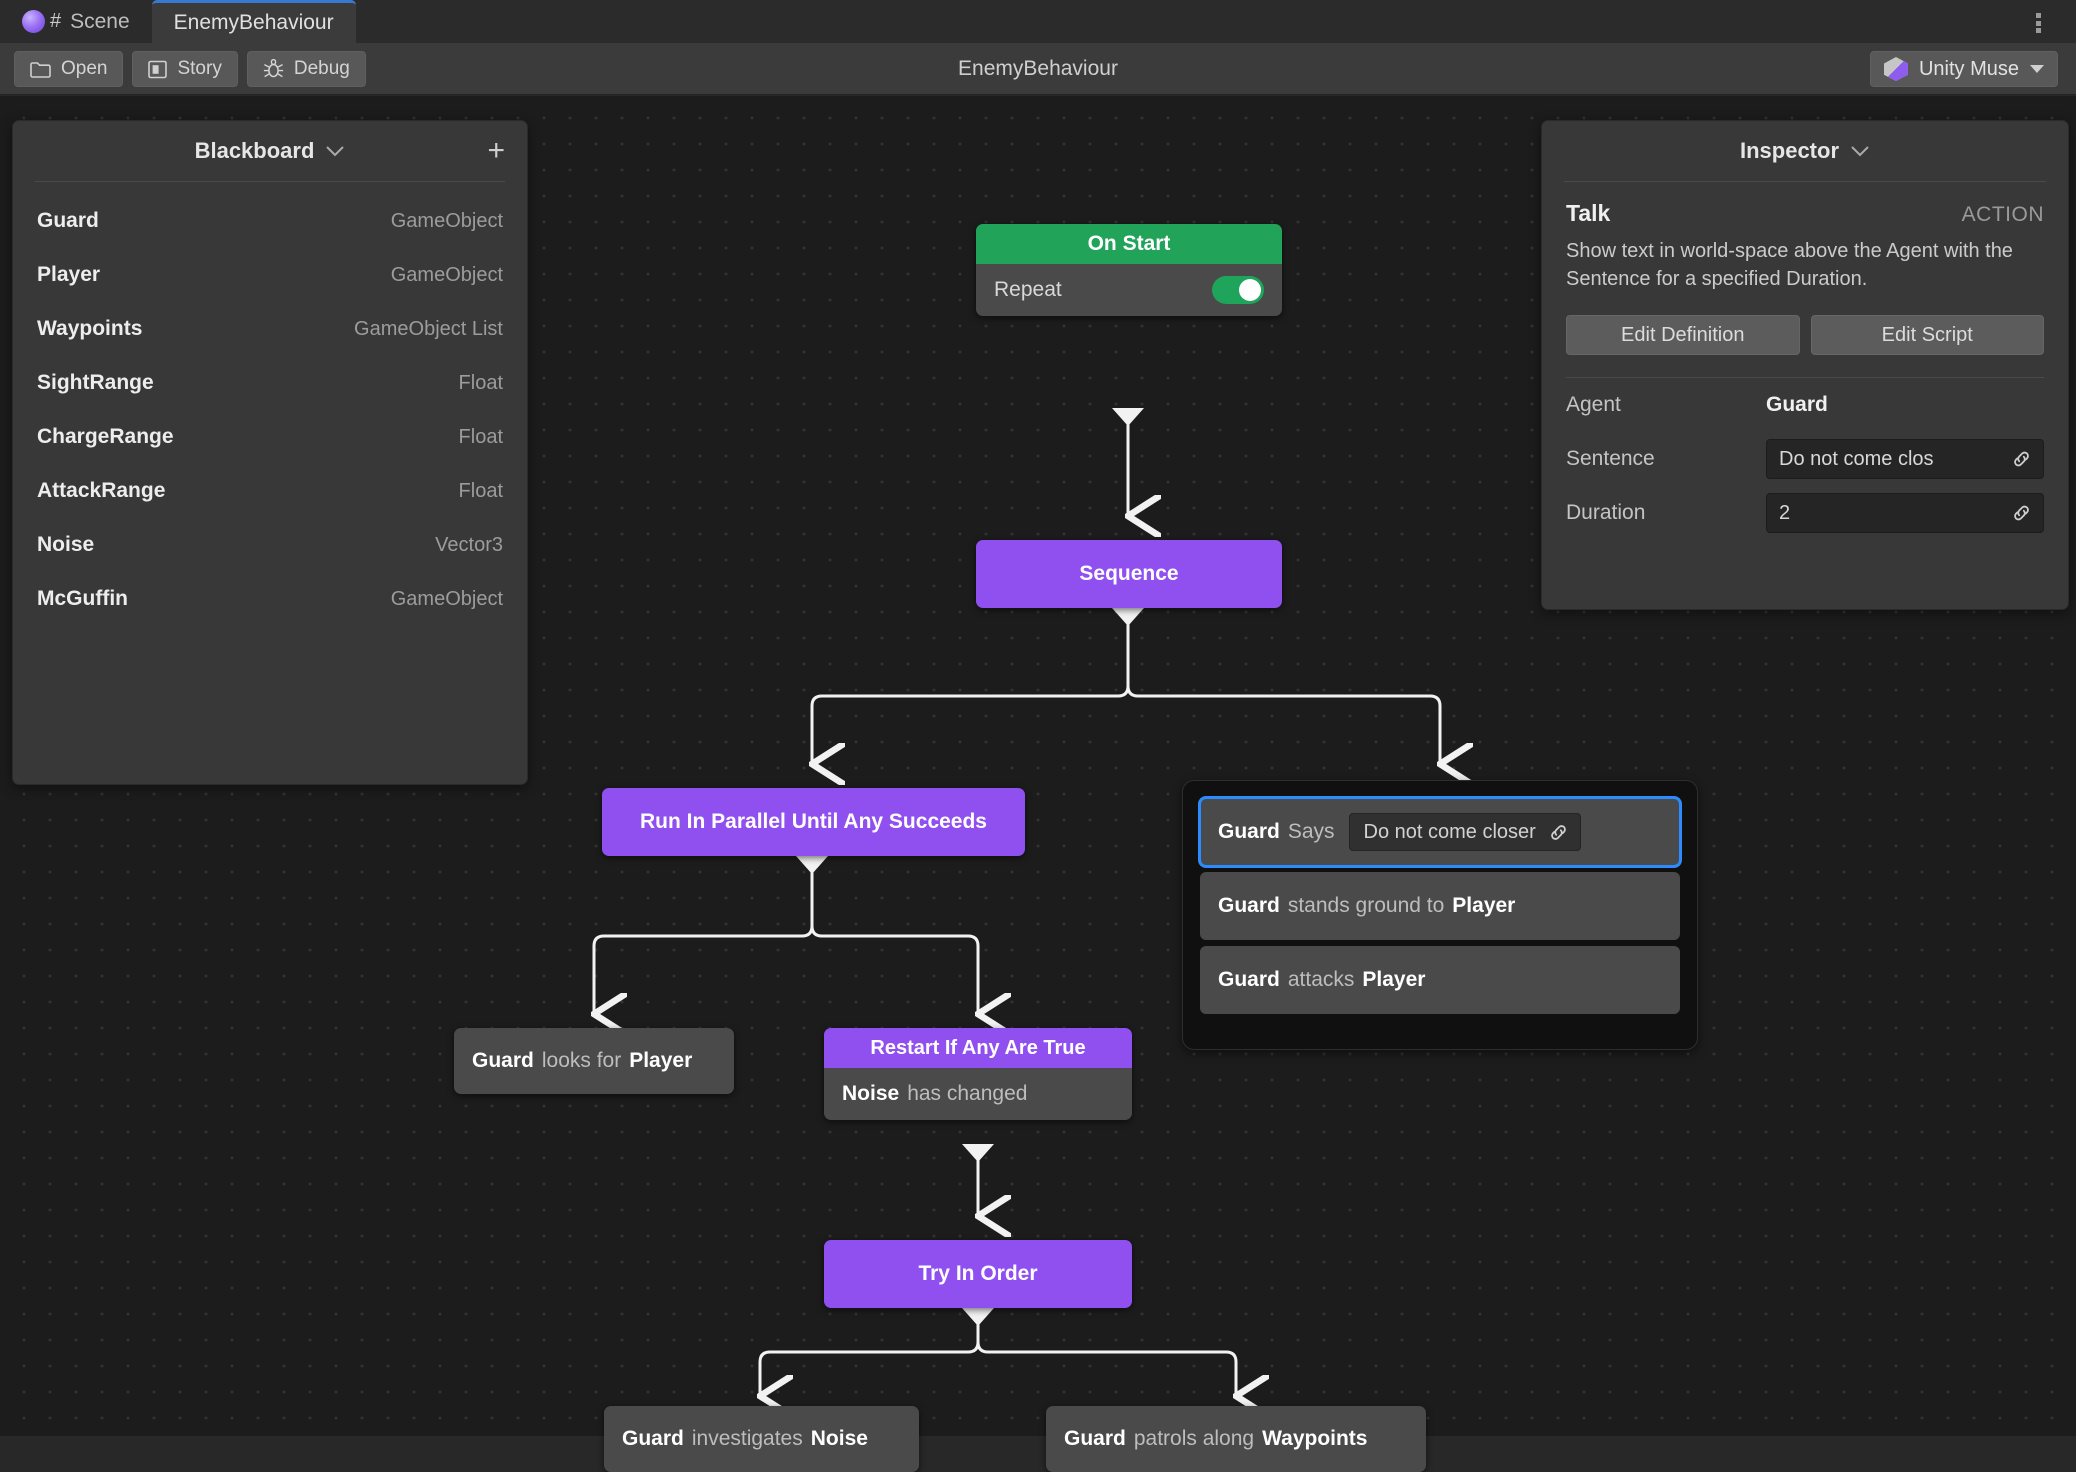 Image resolution: width=2076 pixels, height=1472 pixels. Describe the element at coordinates (158, 69) in the screenshot. I see `story-panel-icon` at that location.